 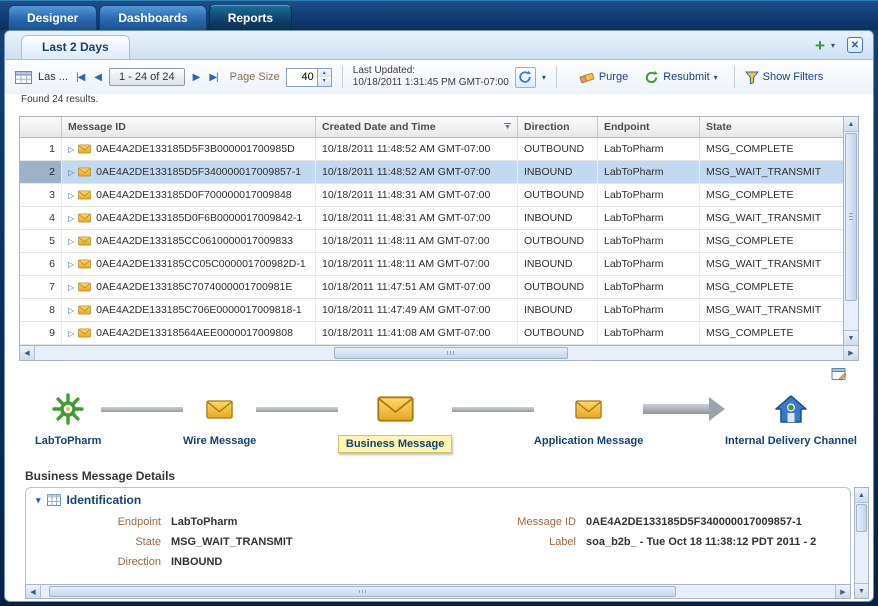 I want to click on identification-header: ▾ Identification, so click(x=438, y=500).